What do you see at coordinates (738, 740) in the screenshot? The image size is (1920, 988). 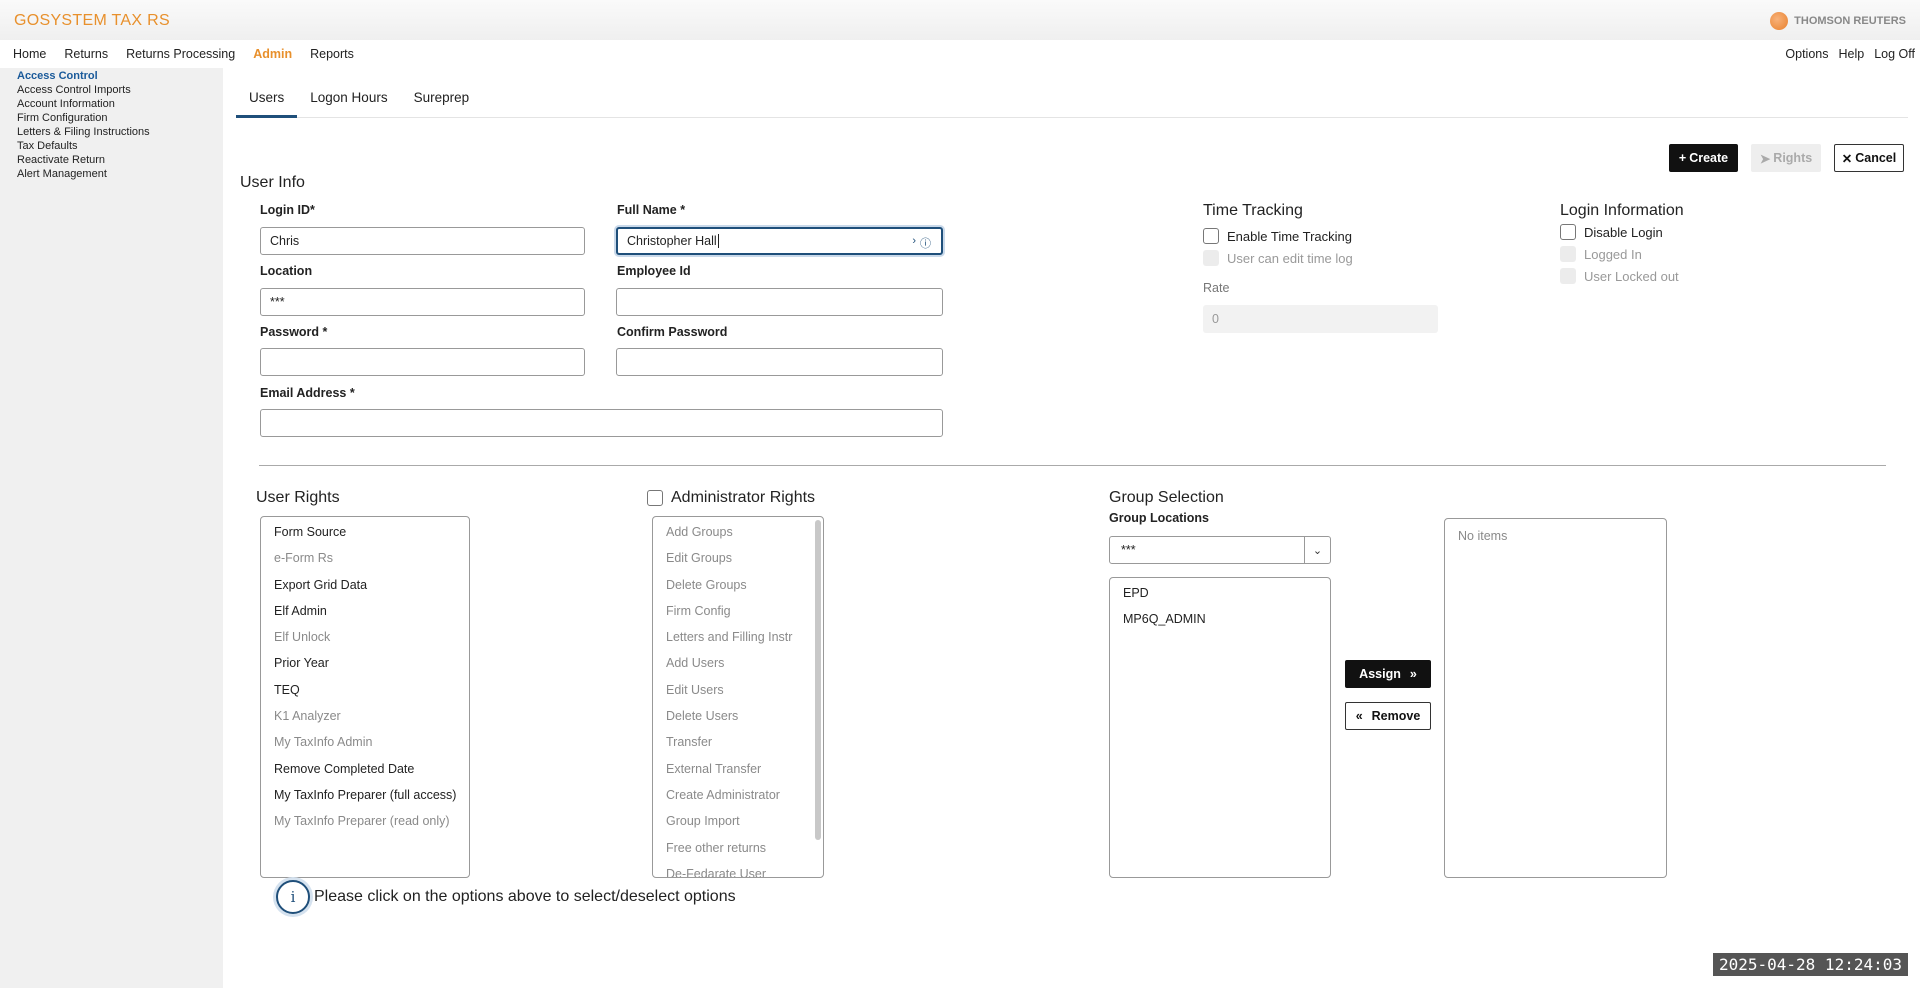 I see `list-item: Transfer` at bounding box center [738, 740].